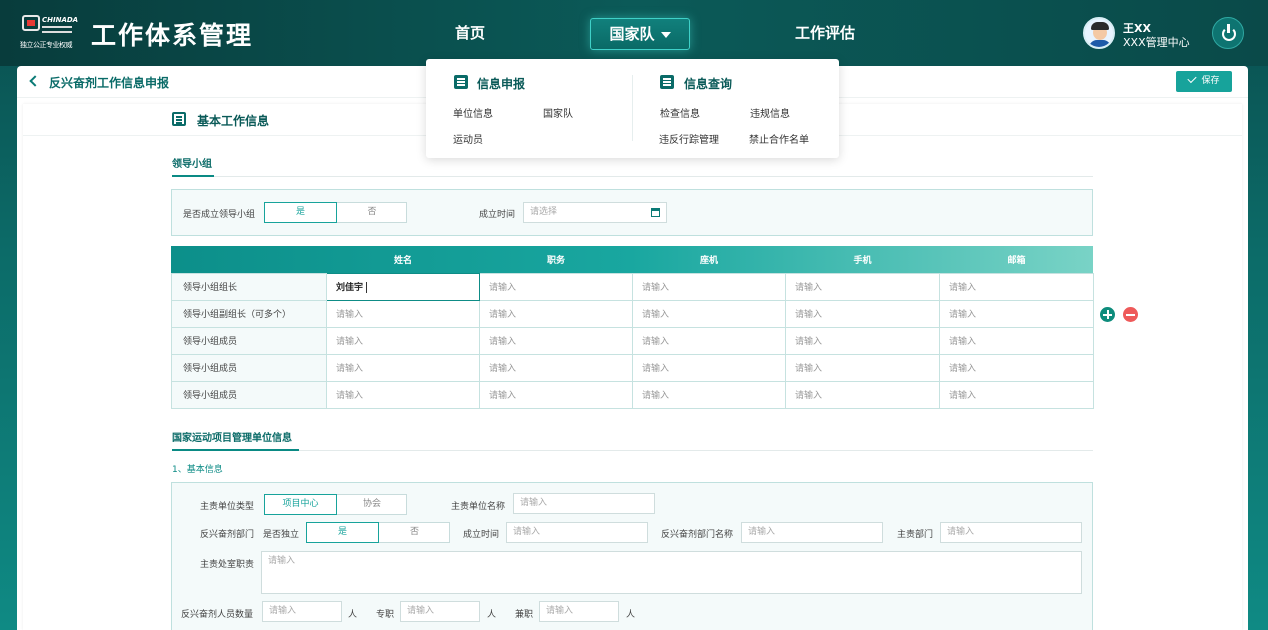  I want to click on dropdown-divider, so click(632, 108).